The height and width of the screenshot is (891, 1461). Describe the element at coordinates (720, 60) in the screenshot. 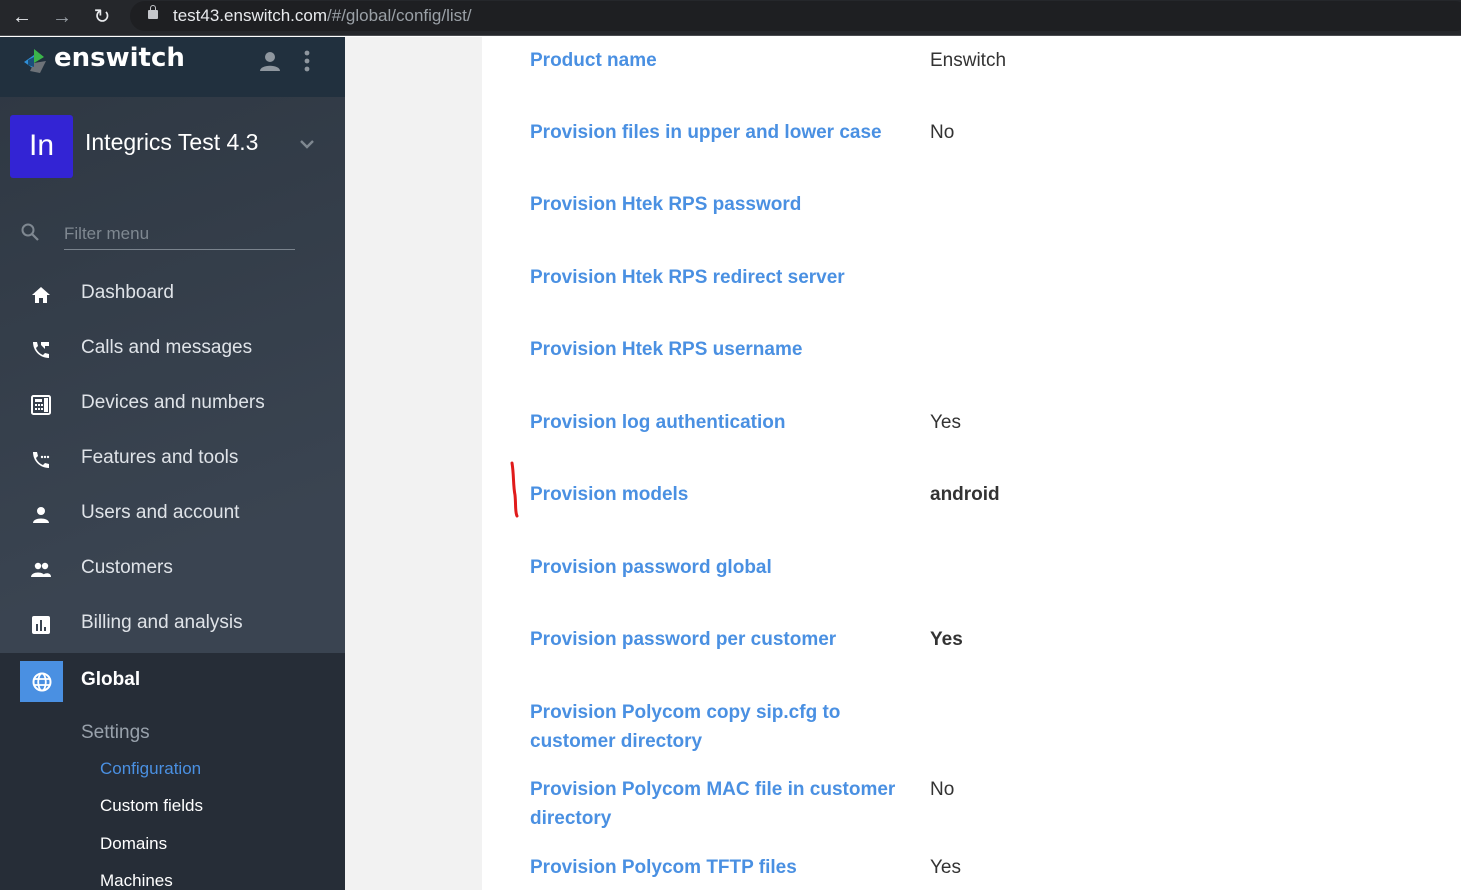

I see `config-key-link: Product name` at that location.